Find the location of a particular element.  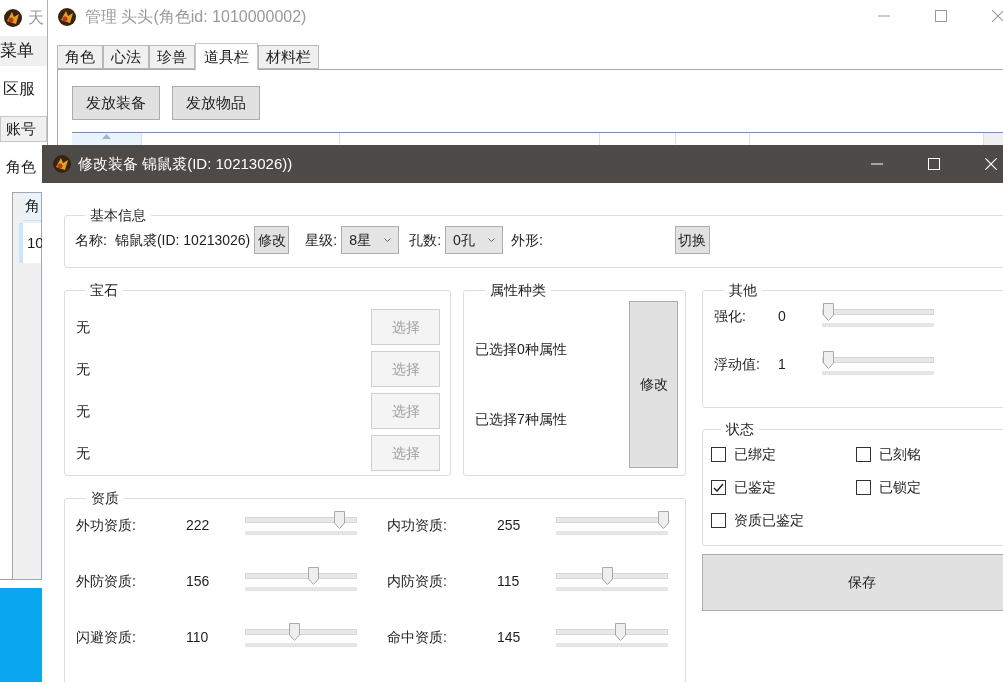

button: 切换 is located at coordinates (692, 240).